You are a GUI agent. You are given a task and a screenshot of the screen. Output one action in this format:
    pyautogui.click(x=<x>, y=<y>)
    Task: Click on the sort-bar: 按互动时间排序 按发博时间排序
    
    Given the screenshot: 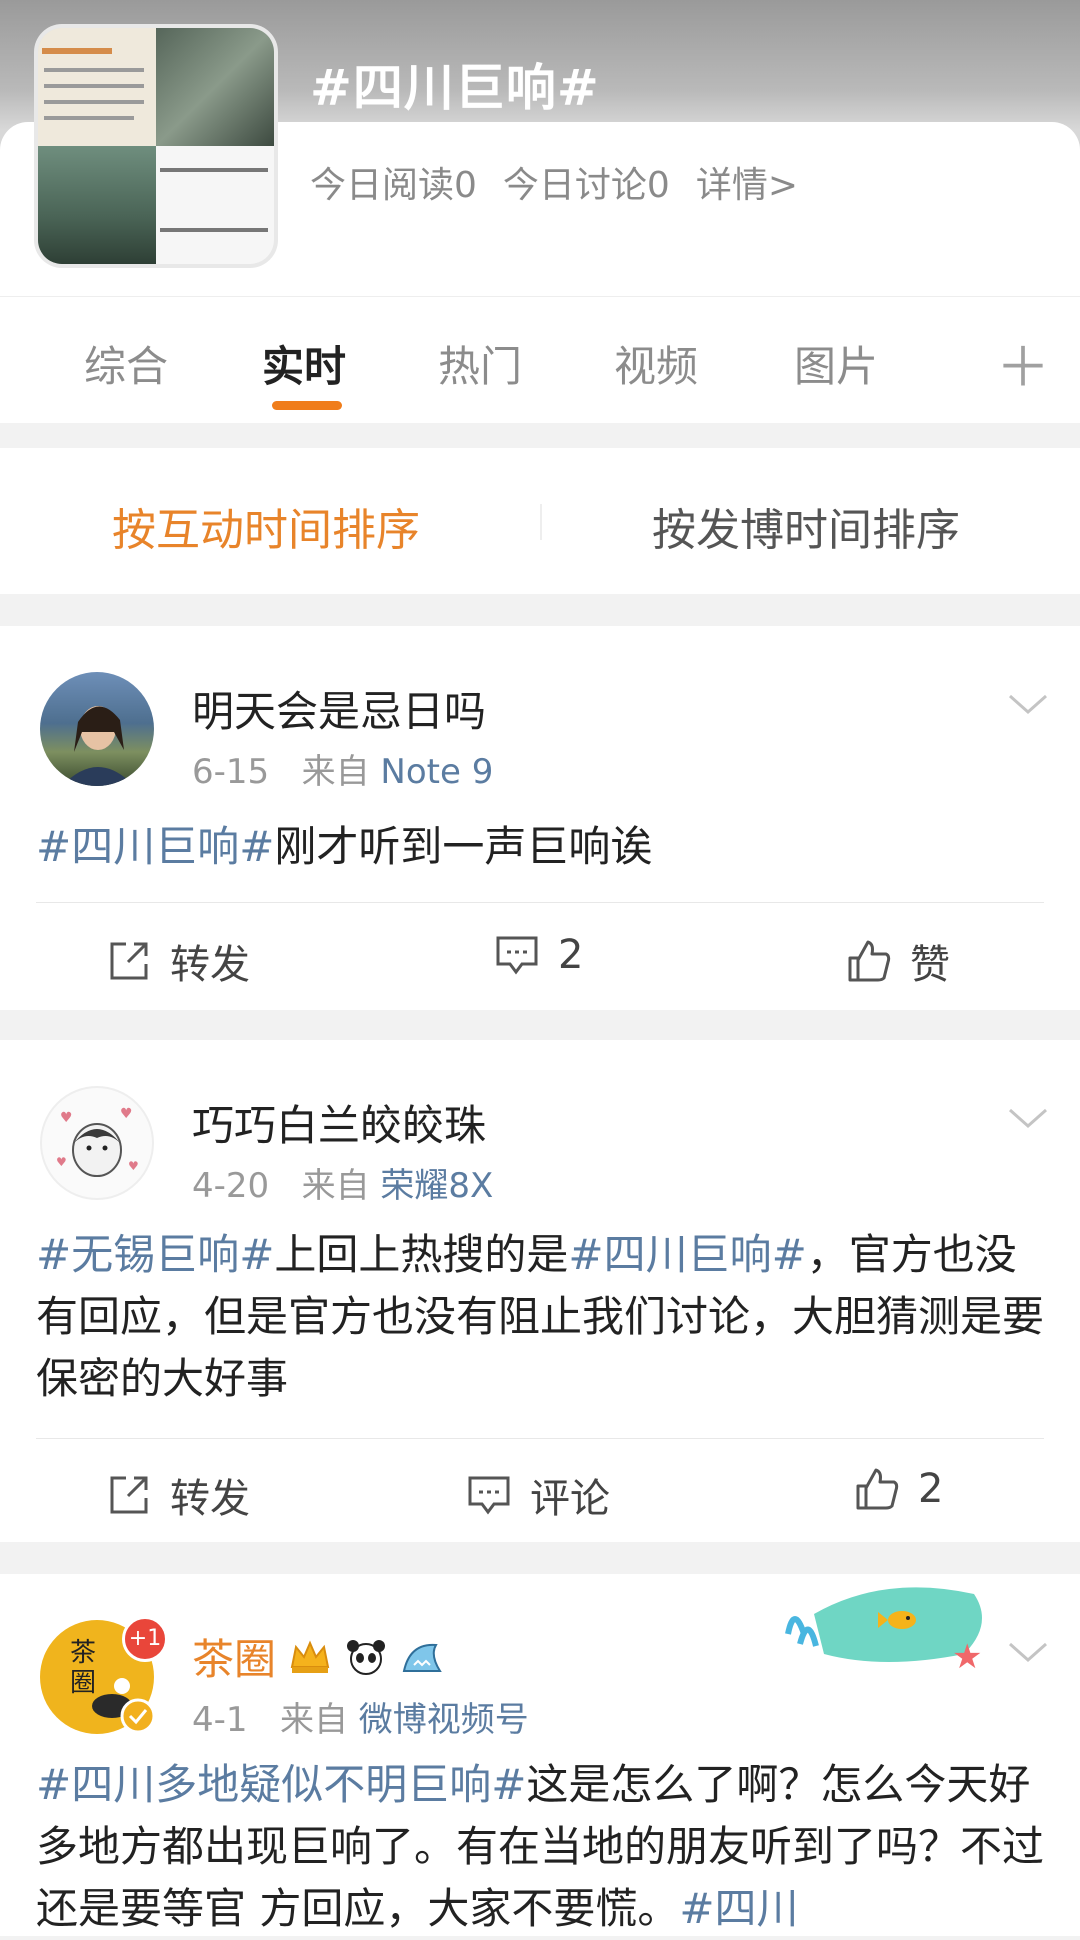 What is the action you would take?
    pyautogui.click(x=540, y=521)
    